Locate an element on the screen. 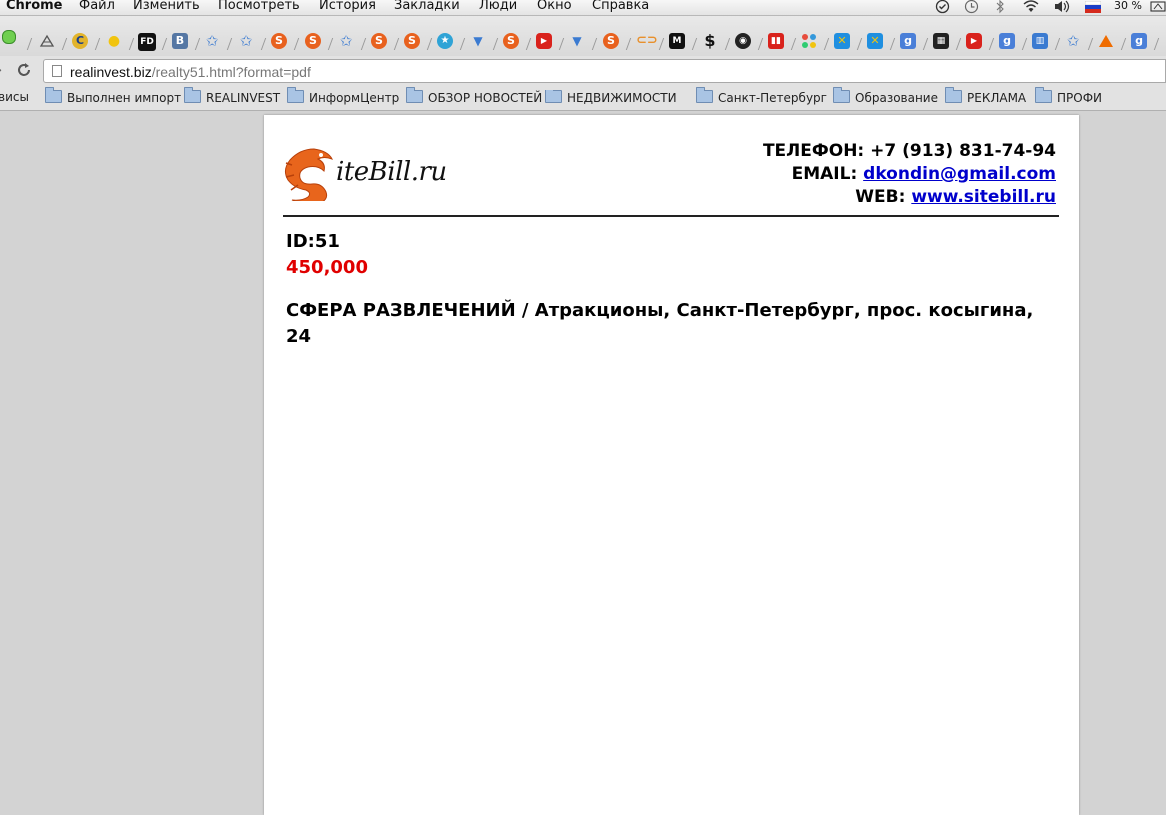 The image size is (1166, 815). menu-bookmarks: Закладки is located at coordinates (427, 6).